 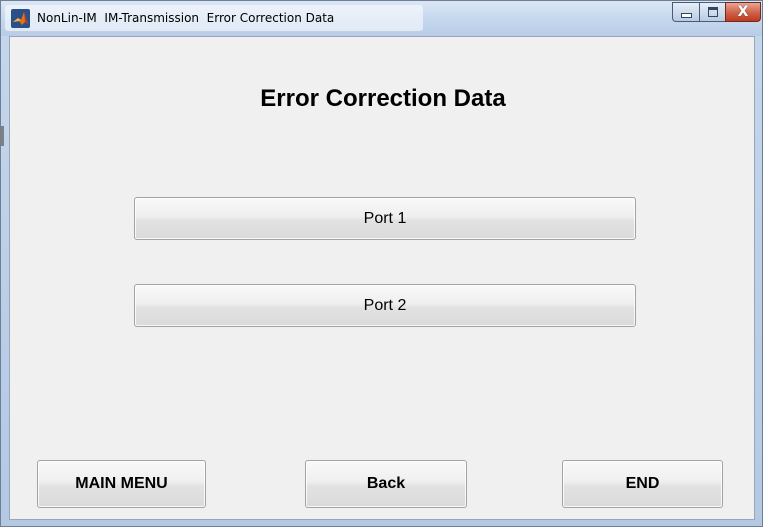 What do you see at coordinates (121, 484) in the screenshot?
I see `main-menu-button: MAIN MENU` at bounding box center [121, 484].